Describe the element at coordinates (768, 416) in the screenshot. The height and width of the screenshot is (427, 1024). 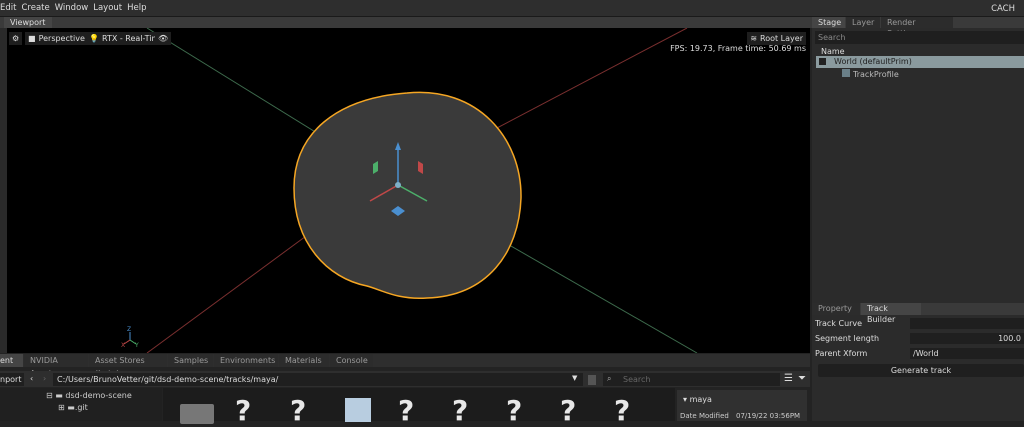
I see `date-modified-value: 07/19/22 03:56PM` at that location.